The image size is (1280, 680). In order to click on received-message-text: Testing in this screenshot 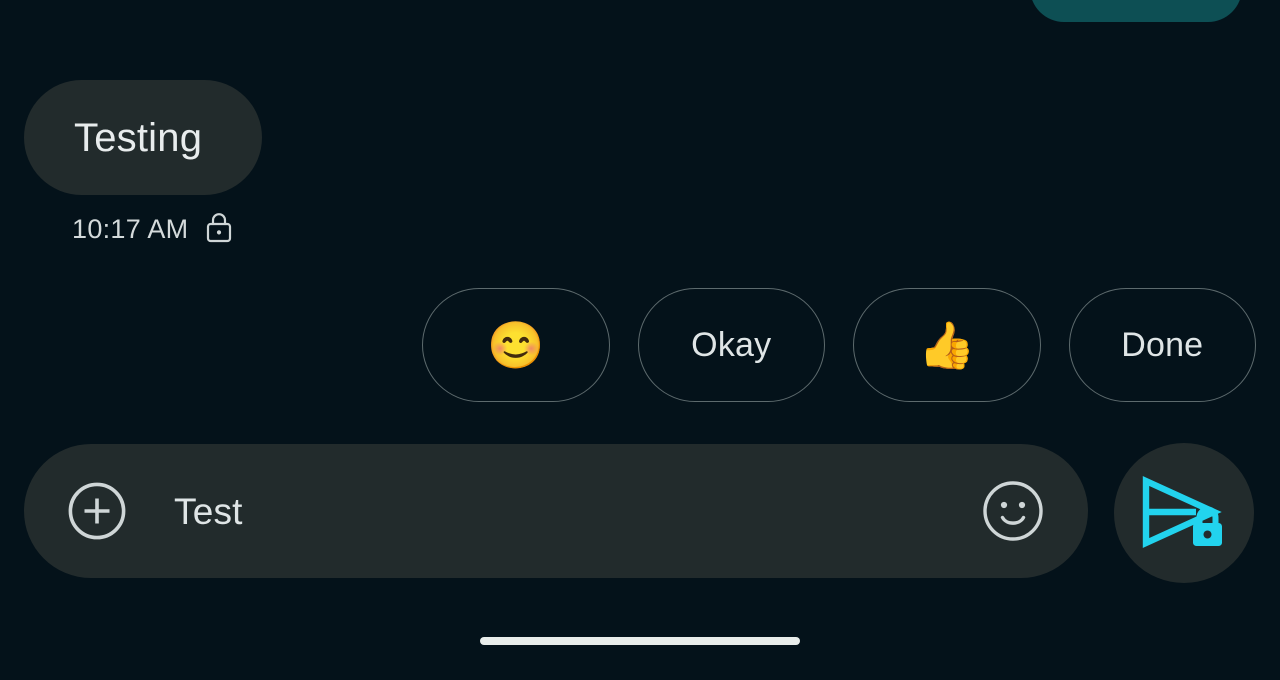, I will do `click(138, 137)`.